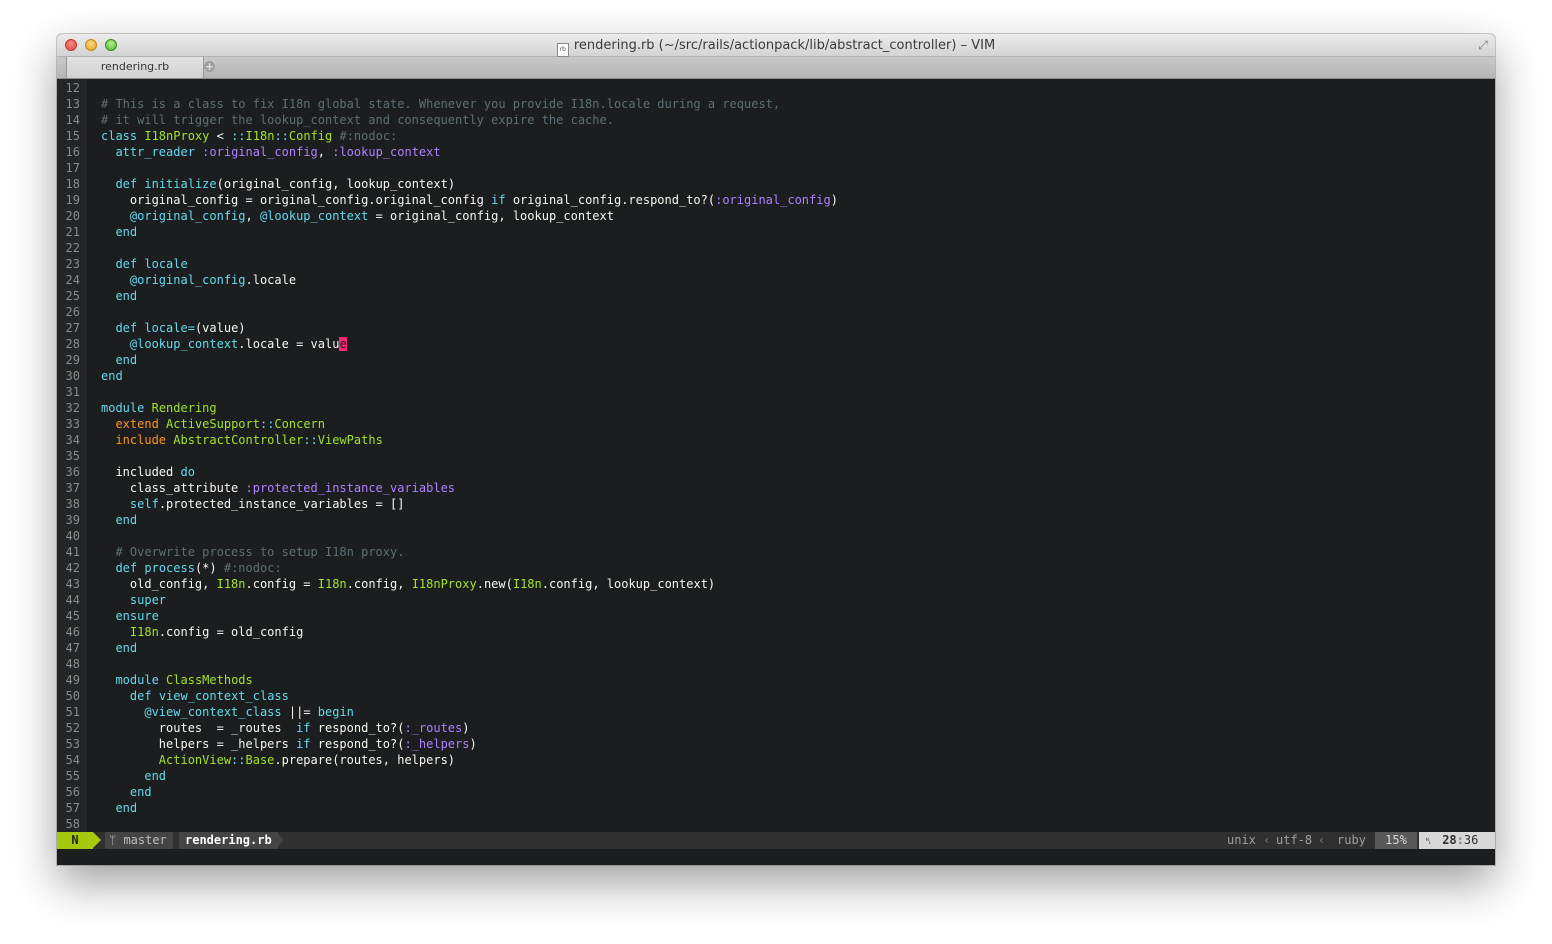  What do you see at coordinates (72, 536) in the screenshot?
I see `line-number: 40` at bounding box center [72, 536].